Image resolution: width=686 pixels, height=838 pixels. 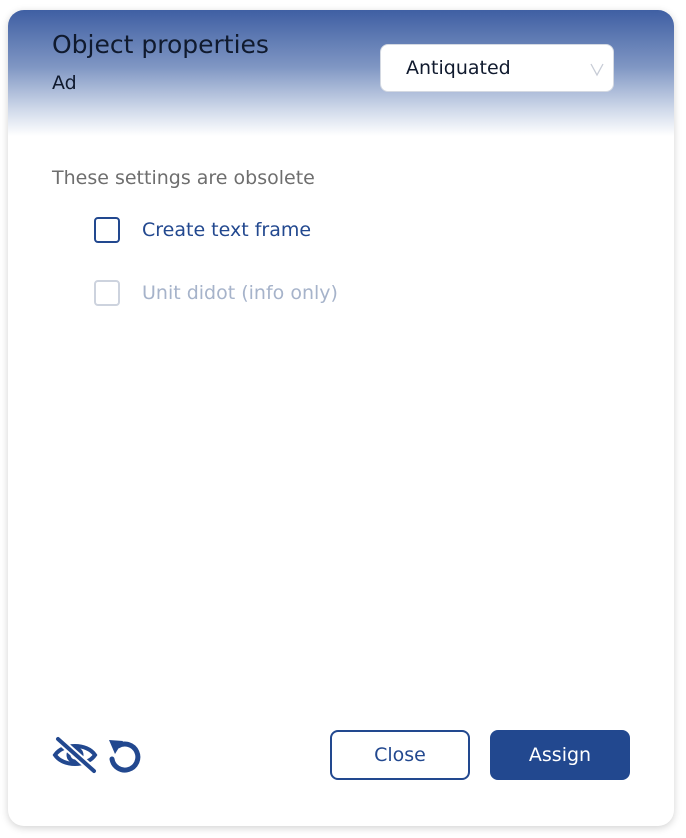 What do you see at coordinates (183, 178) in the screenshot?
I see `obsolete-settings-label: These settings are obsolete` at bounding box center [183, 178].